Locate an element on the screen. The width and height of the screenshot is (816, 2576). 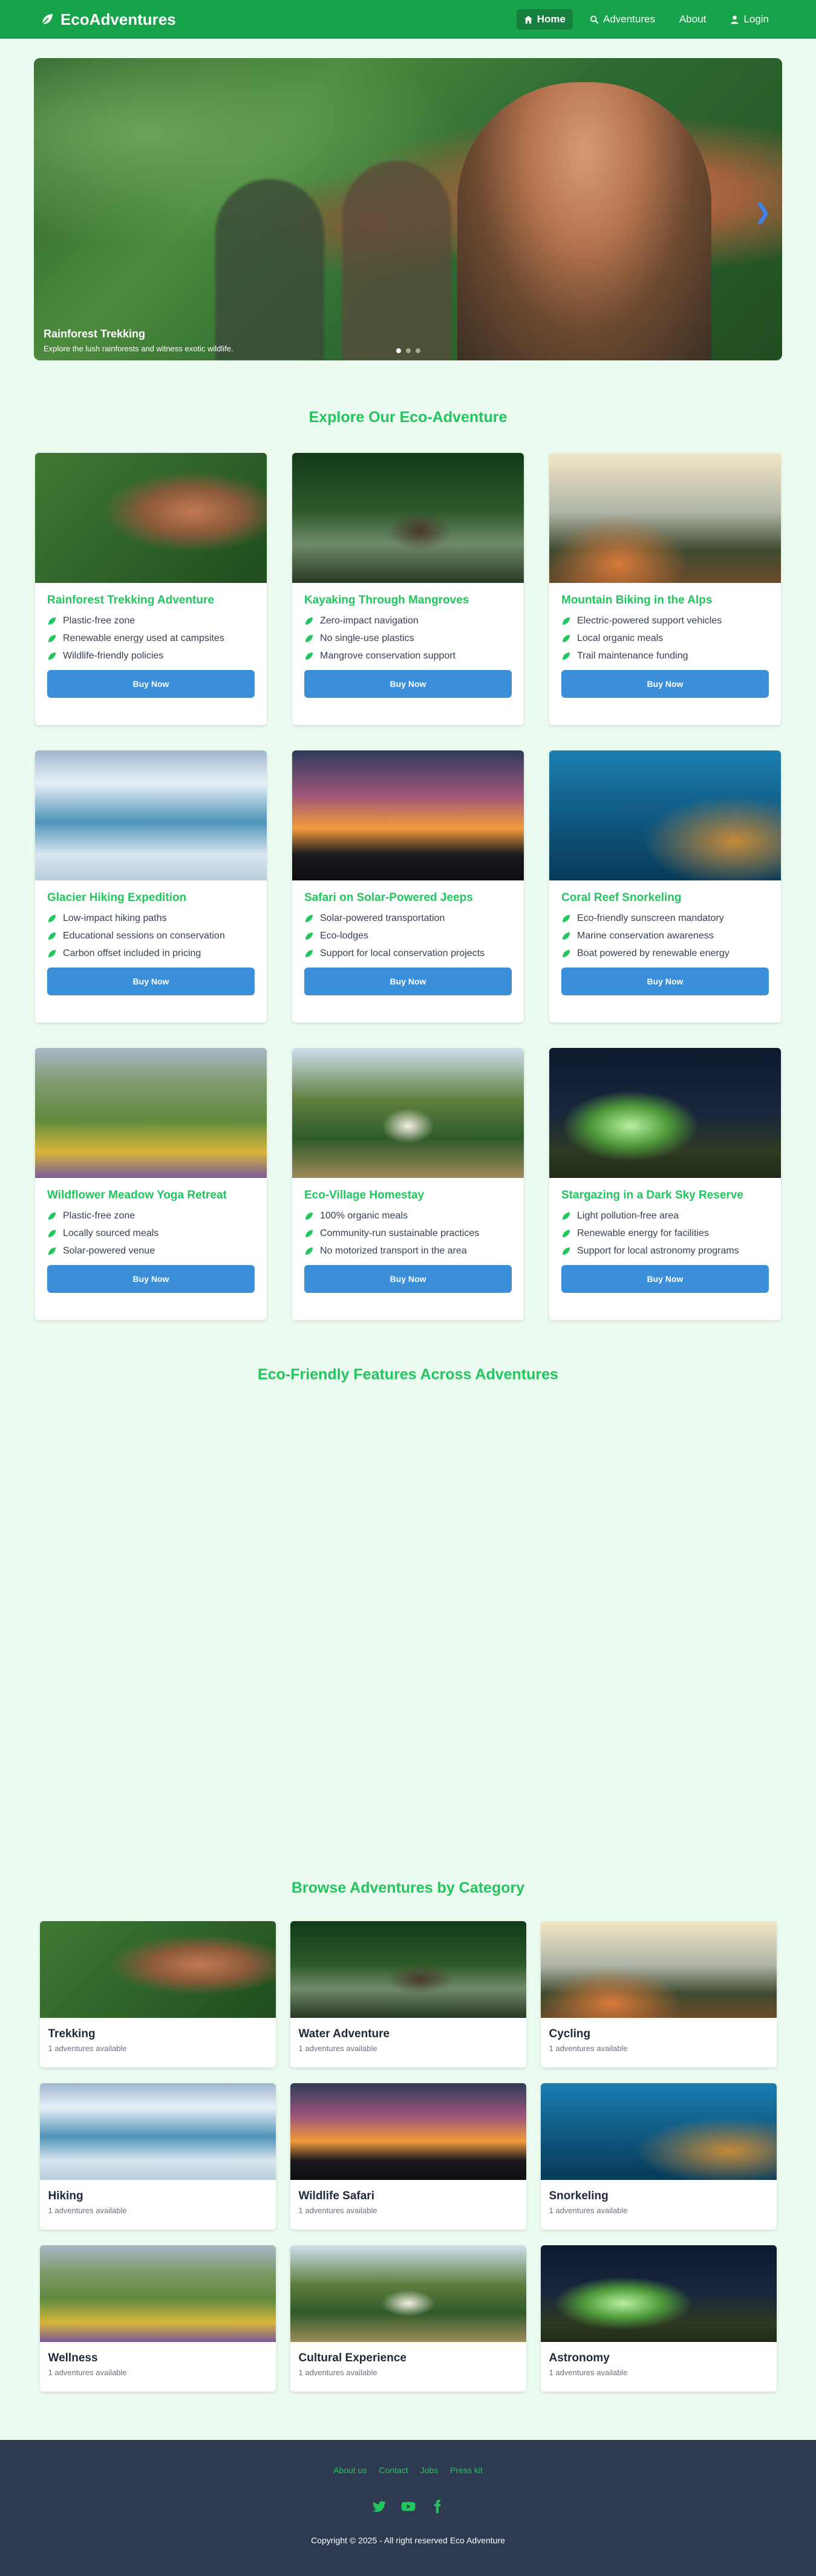
search-icon is located at coordinates (594, 20).